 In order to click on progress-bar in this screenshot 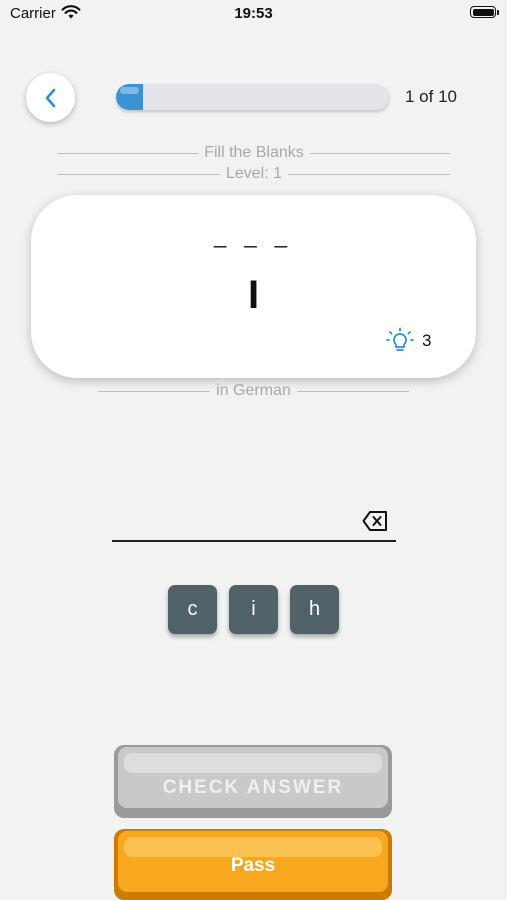, I will do `click(252, 97)`.